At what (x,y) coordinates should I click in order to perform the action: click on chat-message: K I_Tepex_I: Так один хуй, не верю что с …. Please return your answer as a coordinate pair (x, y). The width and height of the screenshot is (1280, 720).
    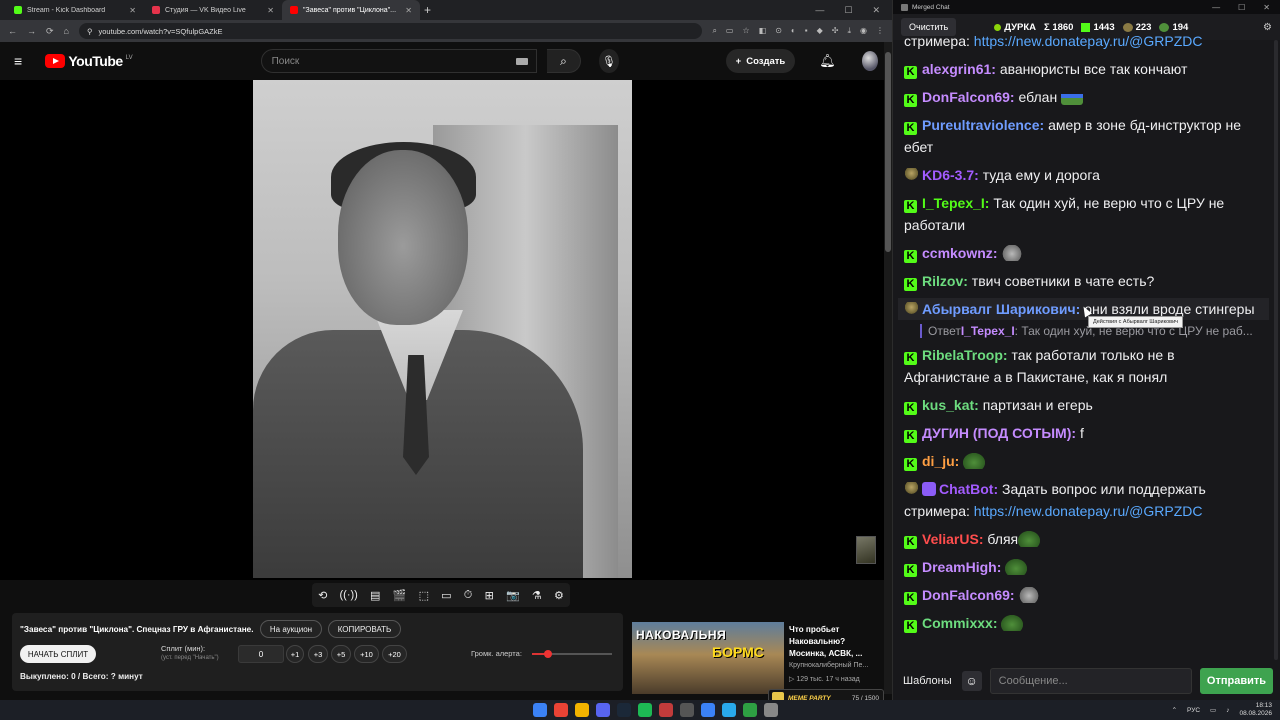
    Looking at the image, I should click on (1083, 214).